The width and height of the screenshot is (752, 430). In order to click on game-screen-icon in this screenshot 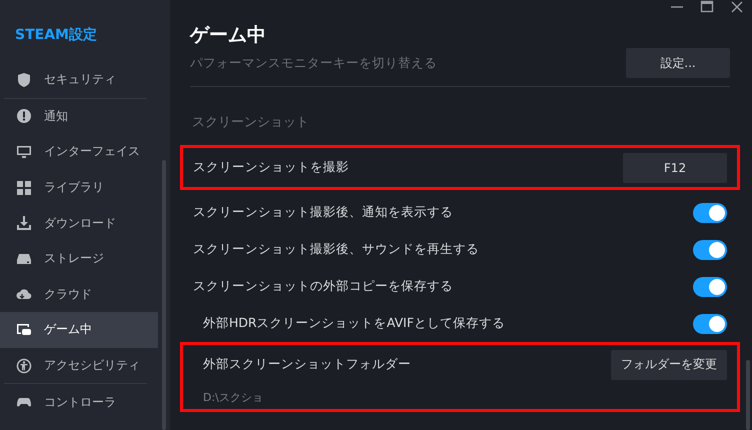, I will do `click(24, 330)`.